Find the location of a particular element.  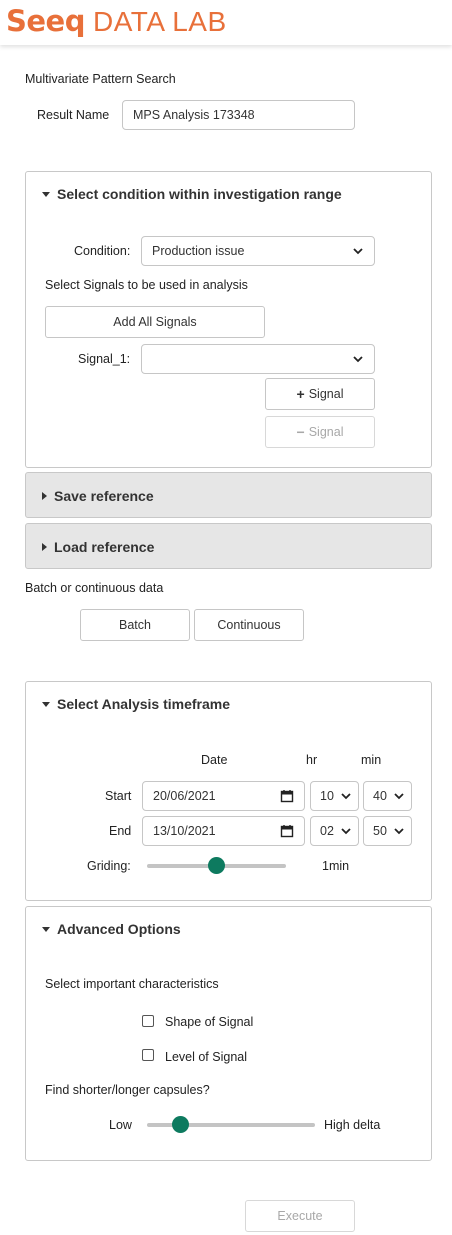

add-all-signals-button: Add All Signals is located at coordinates (155, 322).